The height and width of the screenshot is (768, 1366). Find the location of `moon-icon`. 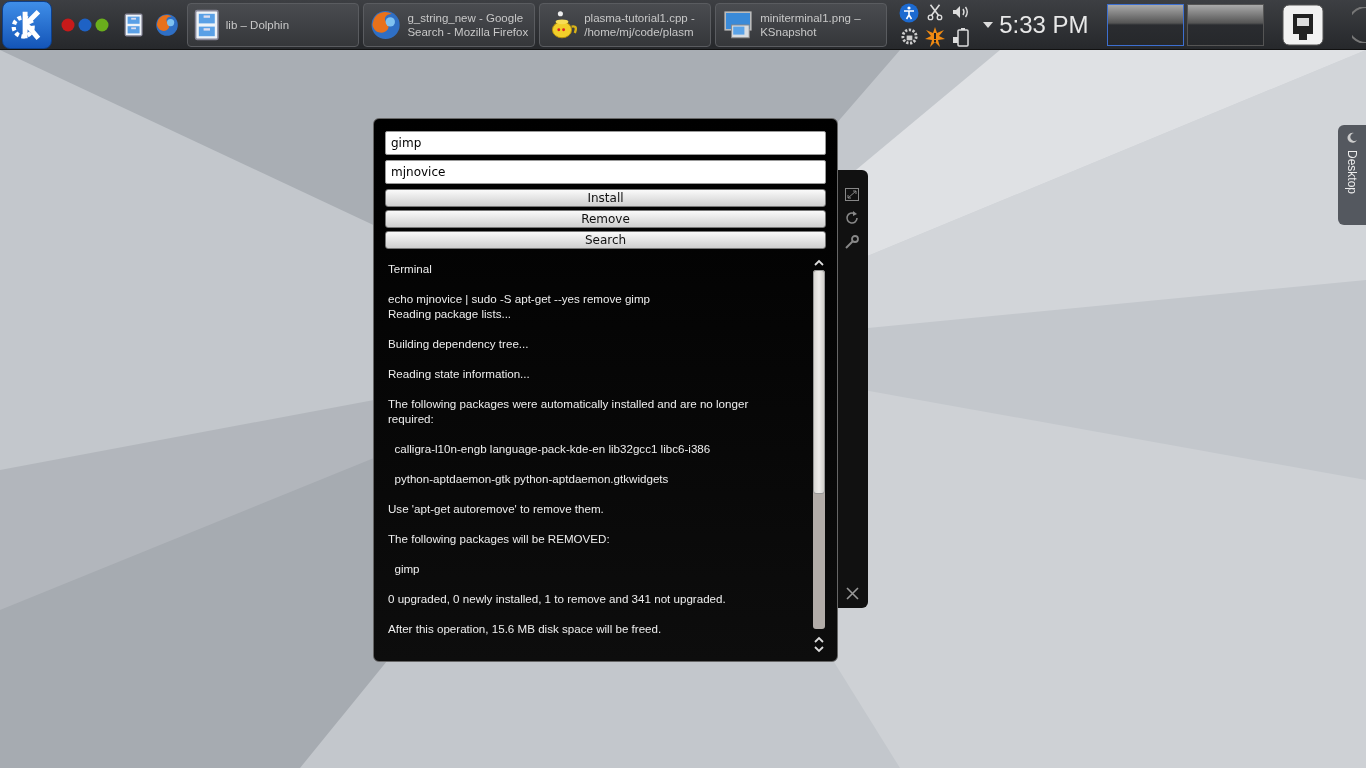

moon-icon is located at coordinates (1352, 138).